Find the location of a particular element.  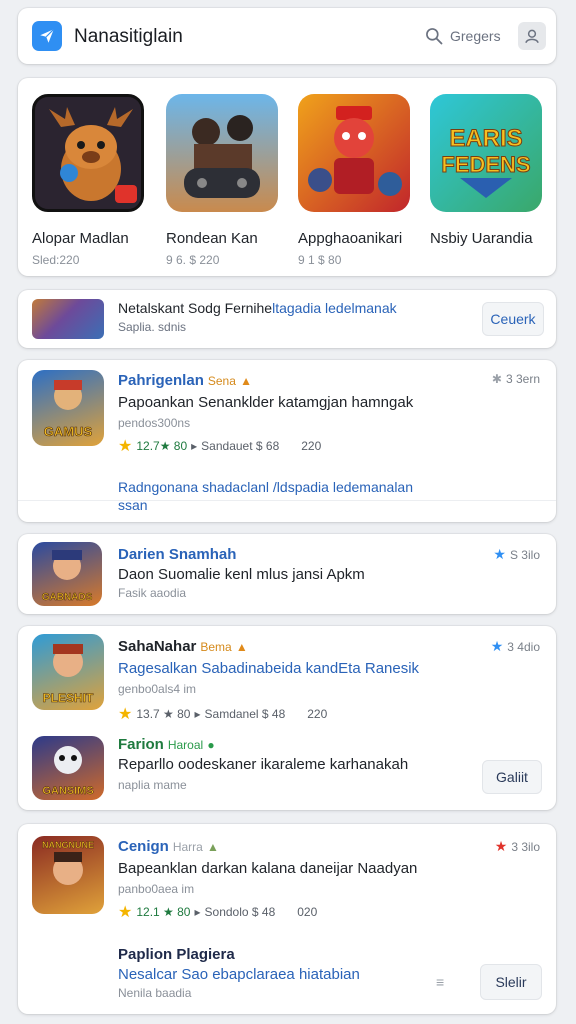

game-description: Daon Suomalie kenl mlus jansi Apkm is located at coordinates (241, 574).